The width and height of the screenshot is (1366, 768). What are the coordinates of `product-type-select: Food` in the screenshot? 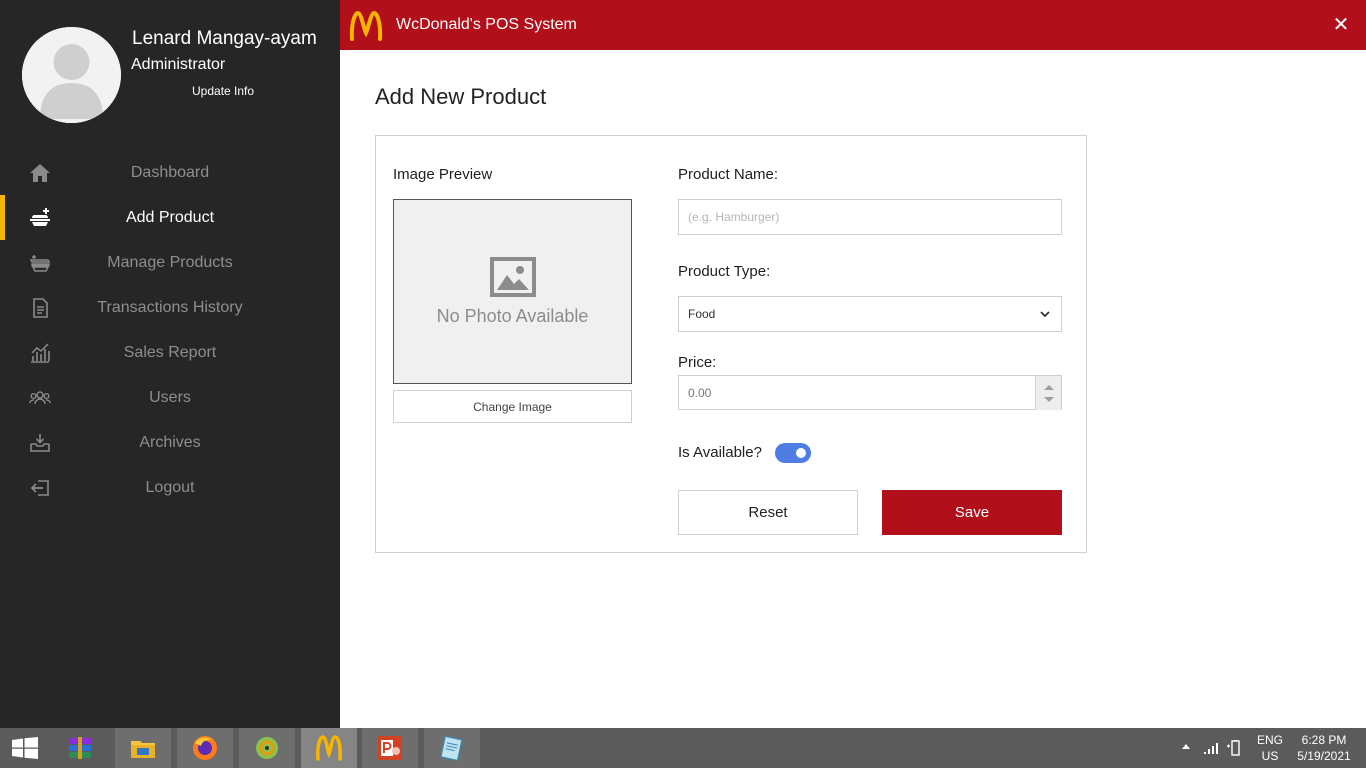 It's located at (870, 314).